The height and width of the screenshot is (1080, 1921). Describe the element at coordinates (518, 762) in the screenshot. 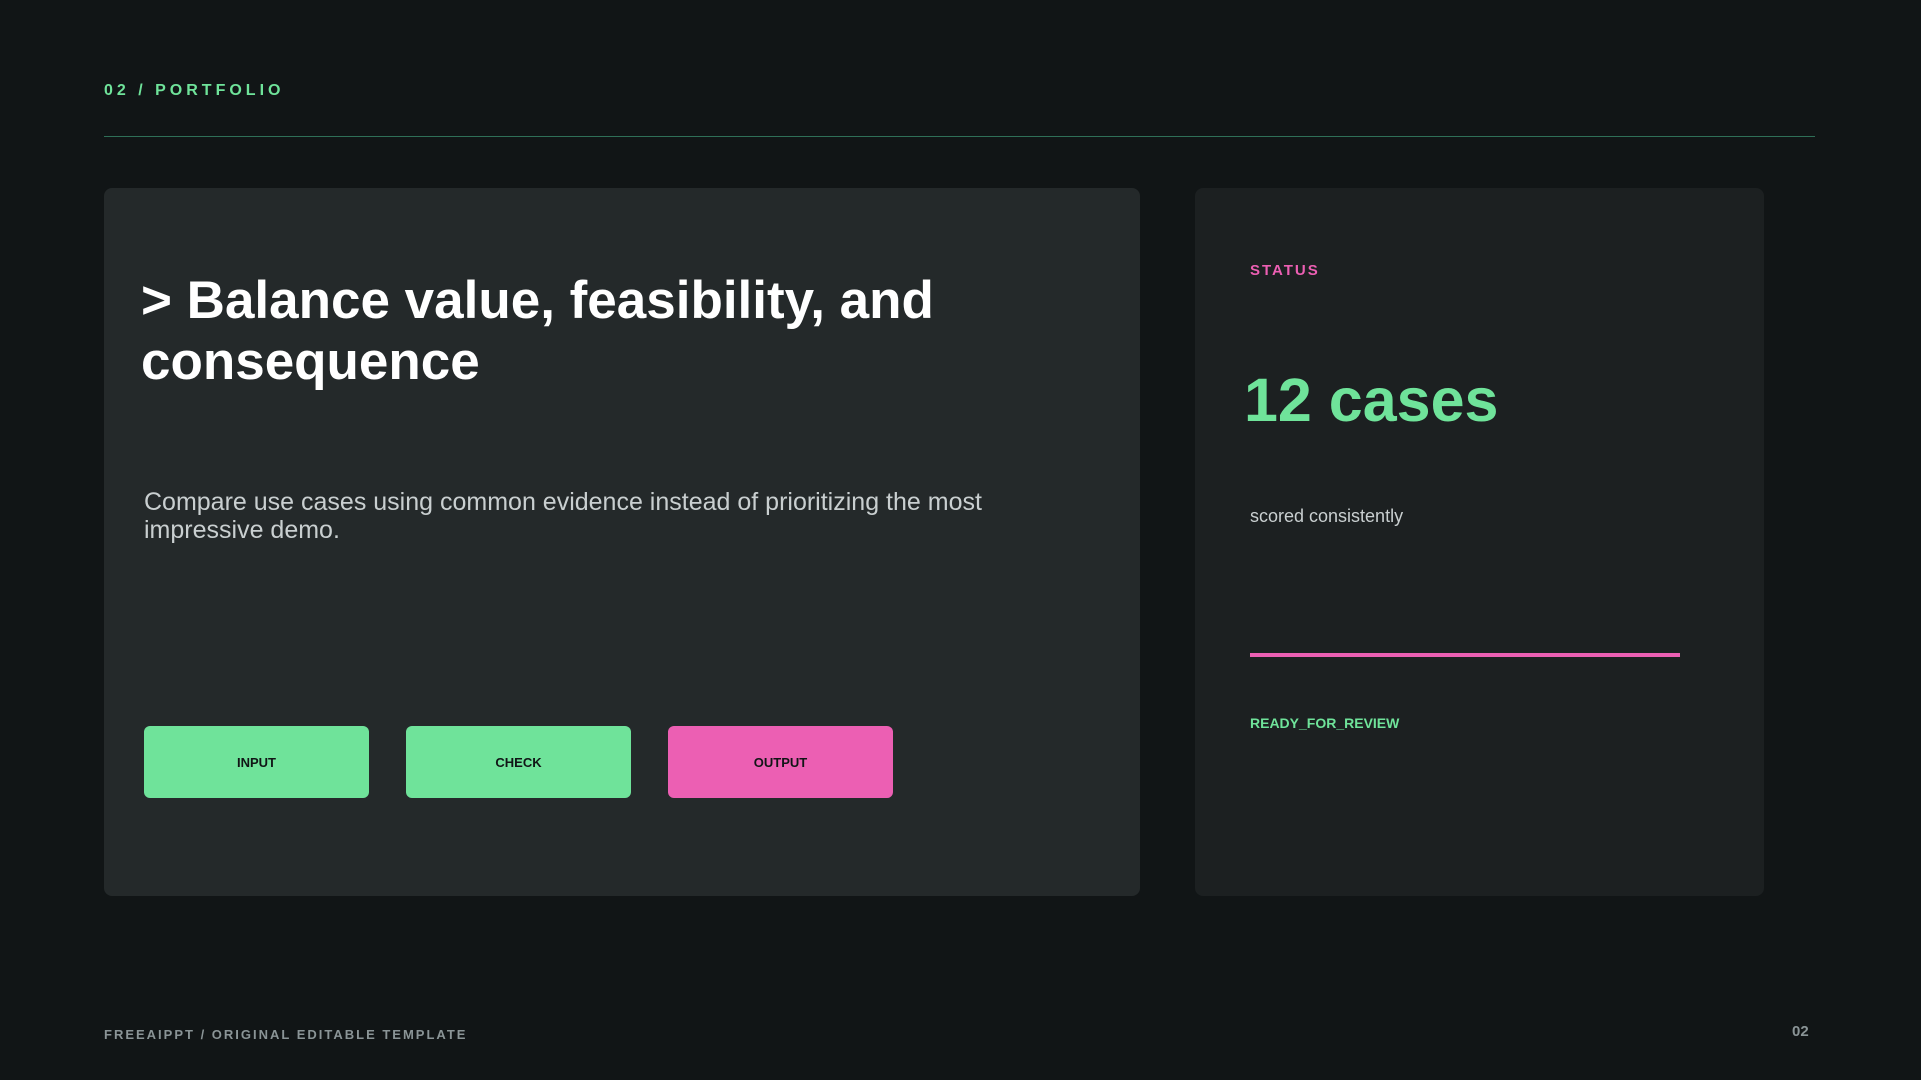

I see `check-button: CHECK` at that location.